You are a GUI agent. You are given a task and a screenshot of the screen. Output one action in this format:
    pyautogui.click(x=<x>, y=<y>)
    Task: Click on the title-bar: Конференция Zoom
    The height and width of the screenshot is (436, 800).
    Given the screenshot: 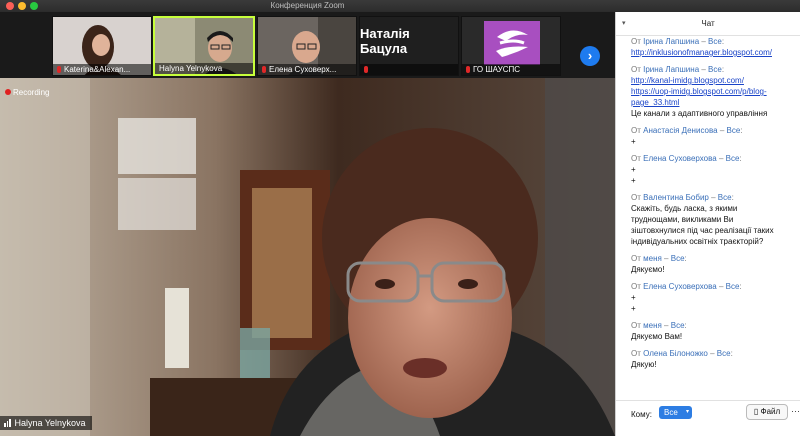 What is the action you would take?
    pyautogui.click(x=400, y=6)
    